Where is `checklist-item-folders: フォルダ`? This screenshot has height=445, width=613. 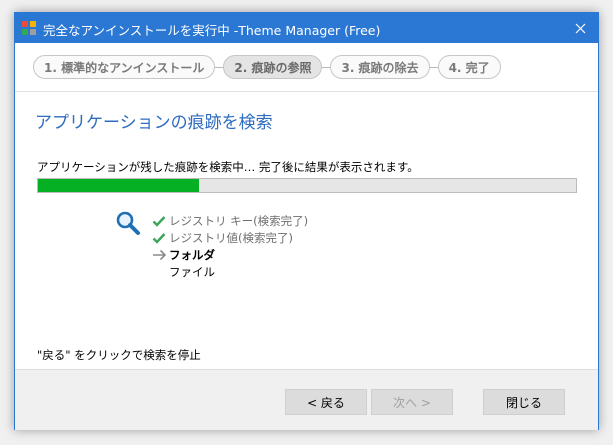
checklist-item-folders: フォルダ is located at coordinates (229, 254).